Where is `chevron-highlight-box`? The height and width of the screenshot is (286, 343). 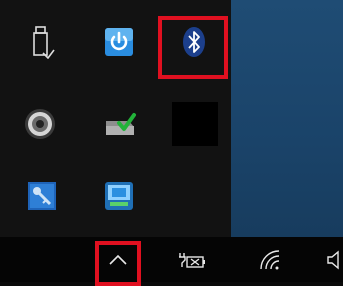
chevron-highlight-box is located at coordinates (118, 263).